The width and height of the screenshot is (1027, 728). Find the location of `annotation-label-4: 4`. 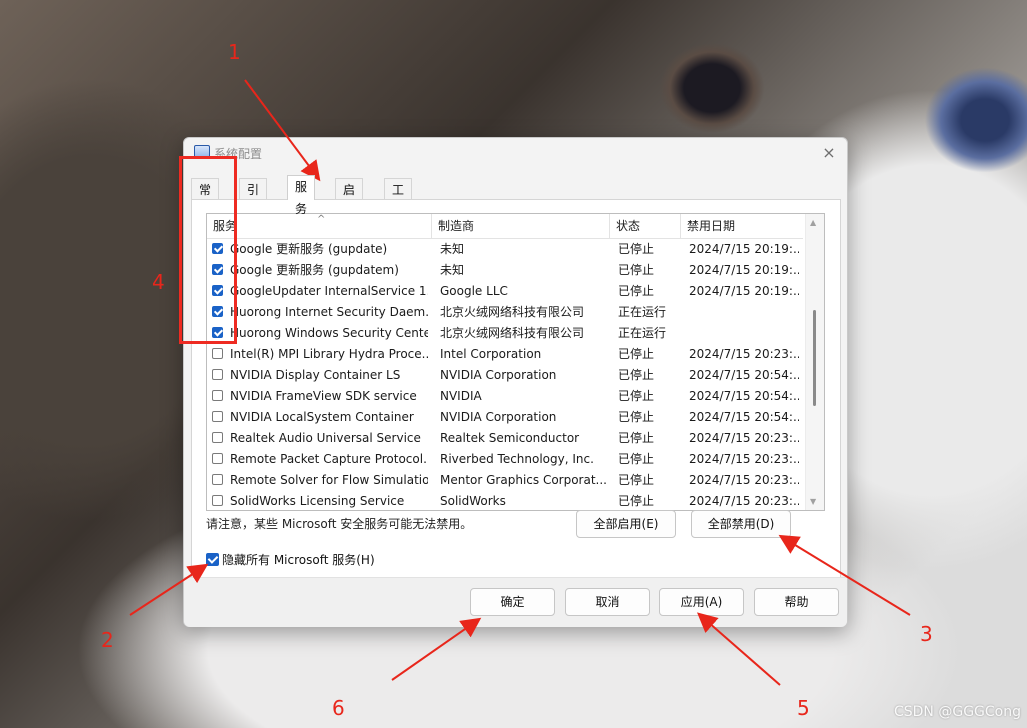

annotation-label-4: 4 is located at coordinates (158, 282).